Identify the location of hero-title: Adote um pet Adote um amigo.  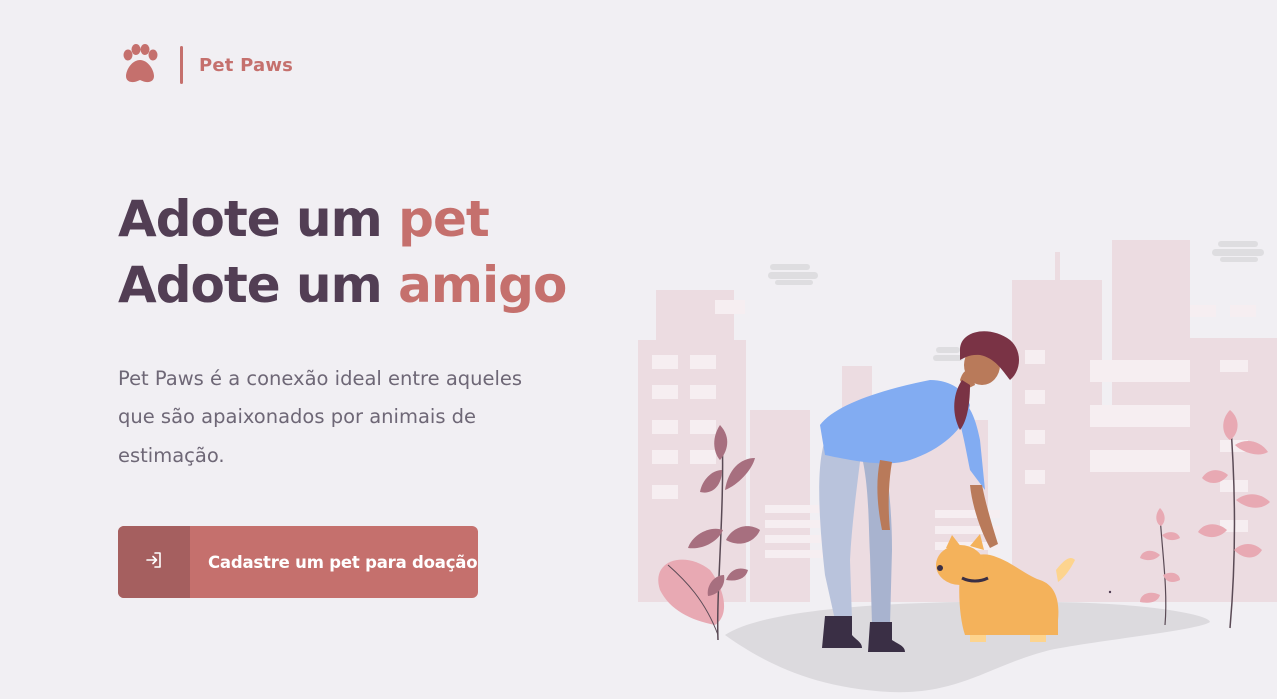
(342, 252).